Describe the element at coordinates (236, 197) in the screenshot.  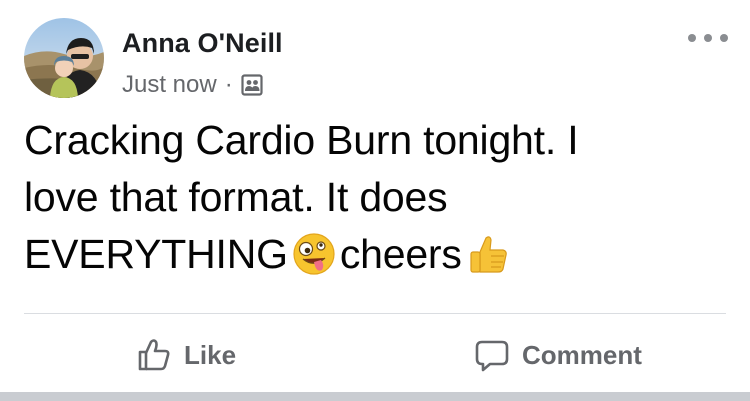
I see `post-text-line: love that format. It does` at that location.